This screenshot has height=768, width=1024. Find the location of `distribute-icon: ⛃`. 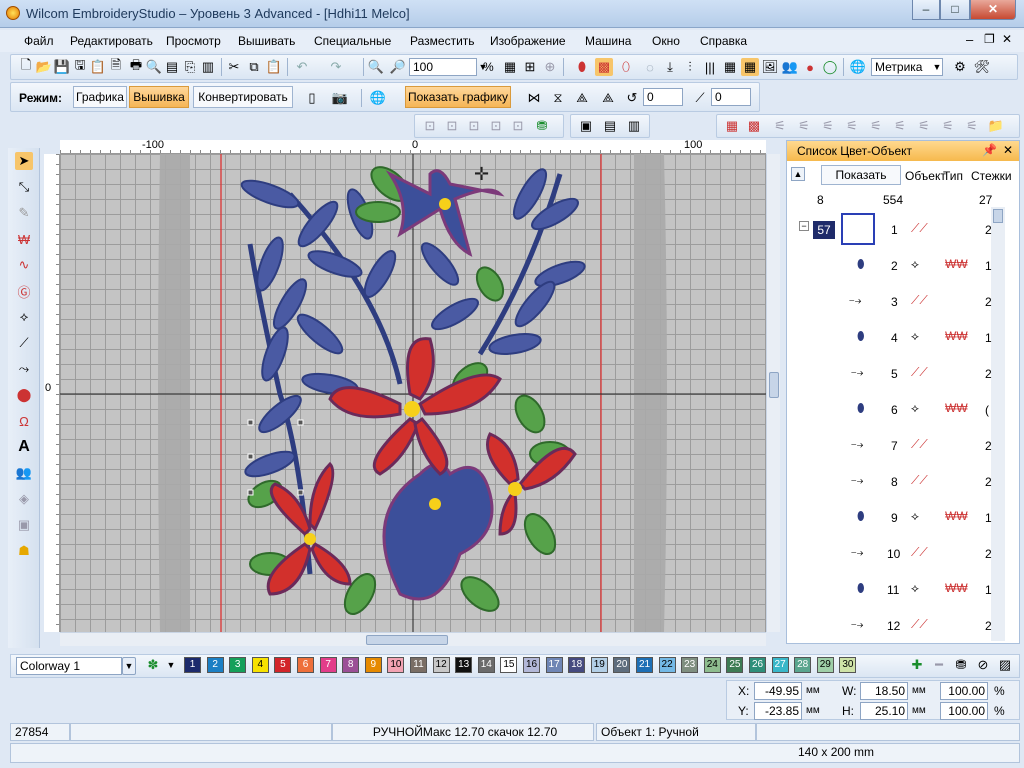

distribute-icon: ⛃ is located at coordinates (542, 126).